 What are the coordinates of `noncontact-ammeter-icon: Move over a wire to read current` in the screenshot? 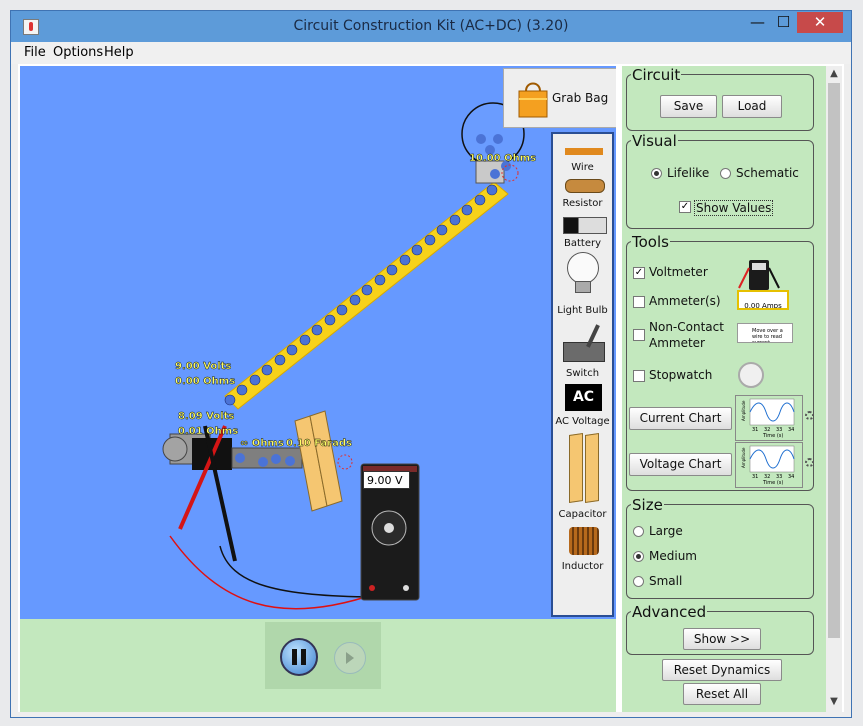 It's located at (765, 333).